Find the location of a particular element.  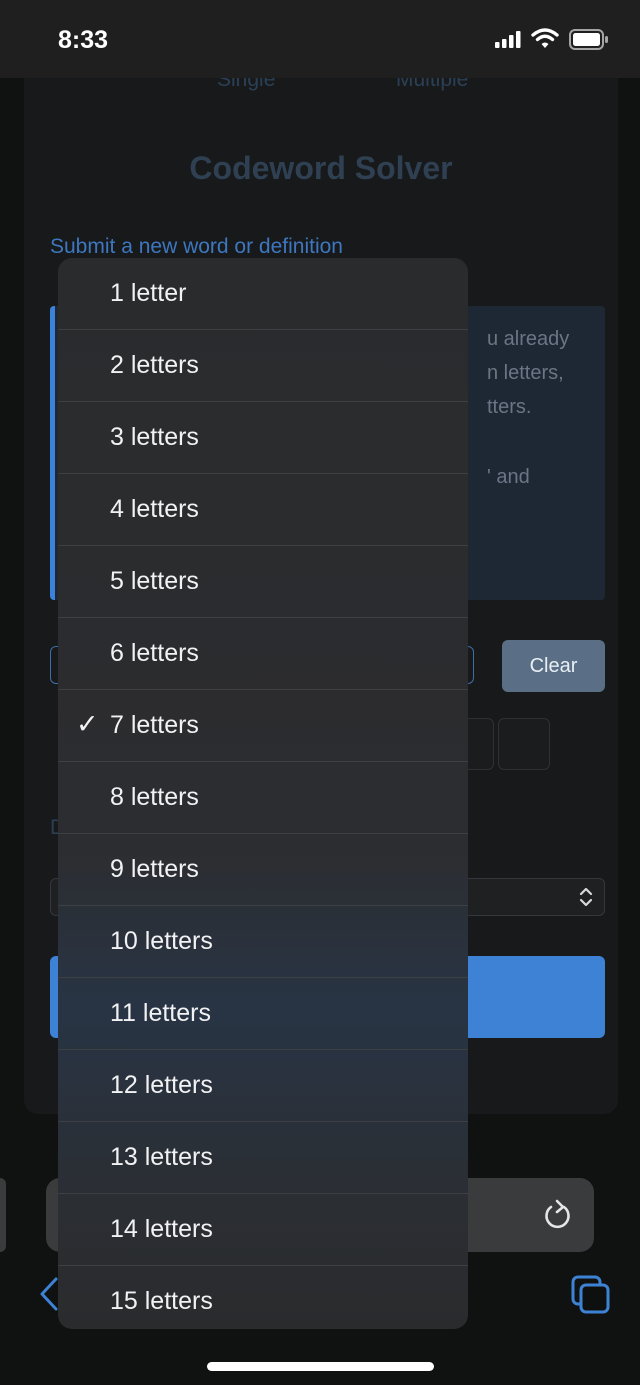

dropdown-option-label: 11 letters is located at coordinates (160, 1013).